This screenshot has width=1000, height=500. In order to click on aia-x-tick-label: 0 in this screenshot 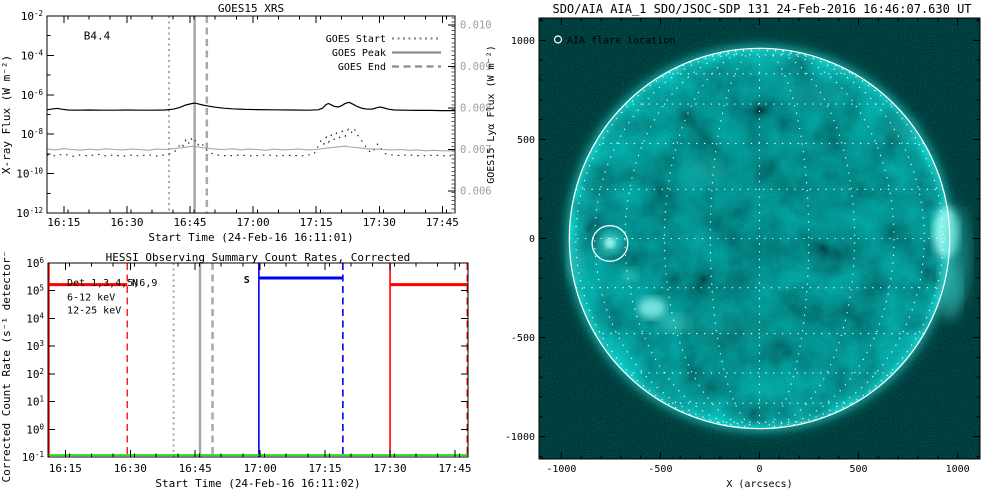, I will do `click(759, 469)`.